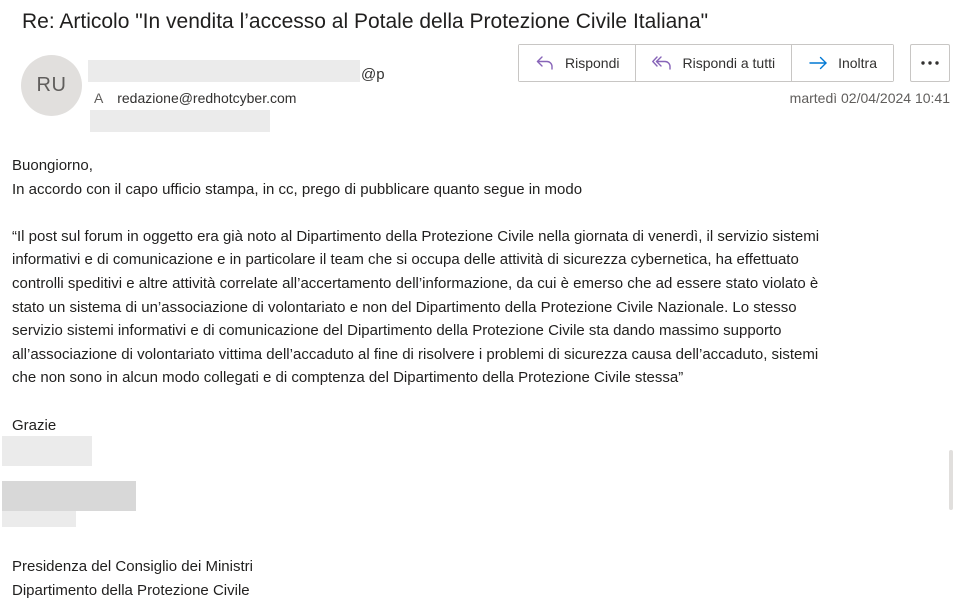 This screenshot has height=610, width=954. Describe the element at coordinates (373, 74) in the screenshot. I see `sender-address-suffix: @p` at that location.